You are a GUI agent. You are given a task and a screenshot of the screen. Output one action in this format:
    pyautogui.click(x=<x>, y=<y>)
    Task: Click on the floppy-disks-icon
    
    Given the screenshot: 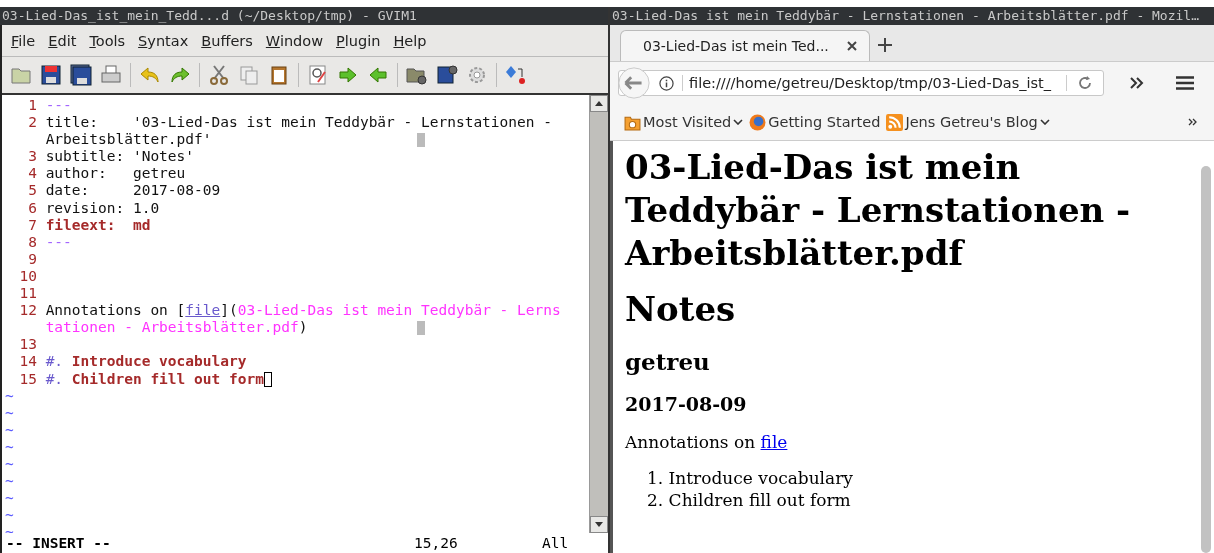 What is the action you would take?
    pyautogui.click(x=81, y=75)
    